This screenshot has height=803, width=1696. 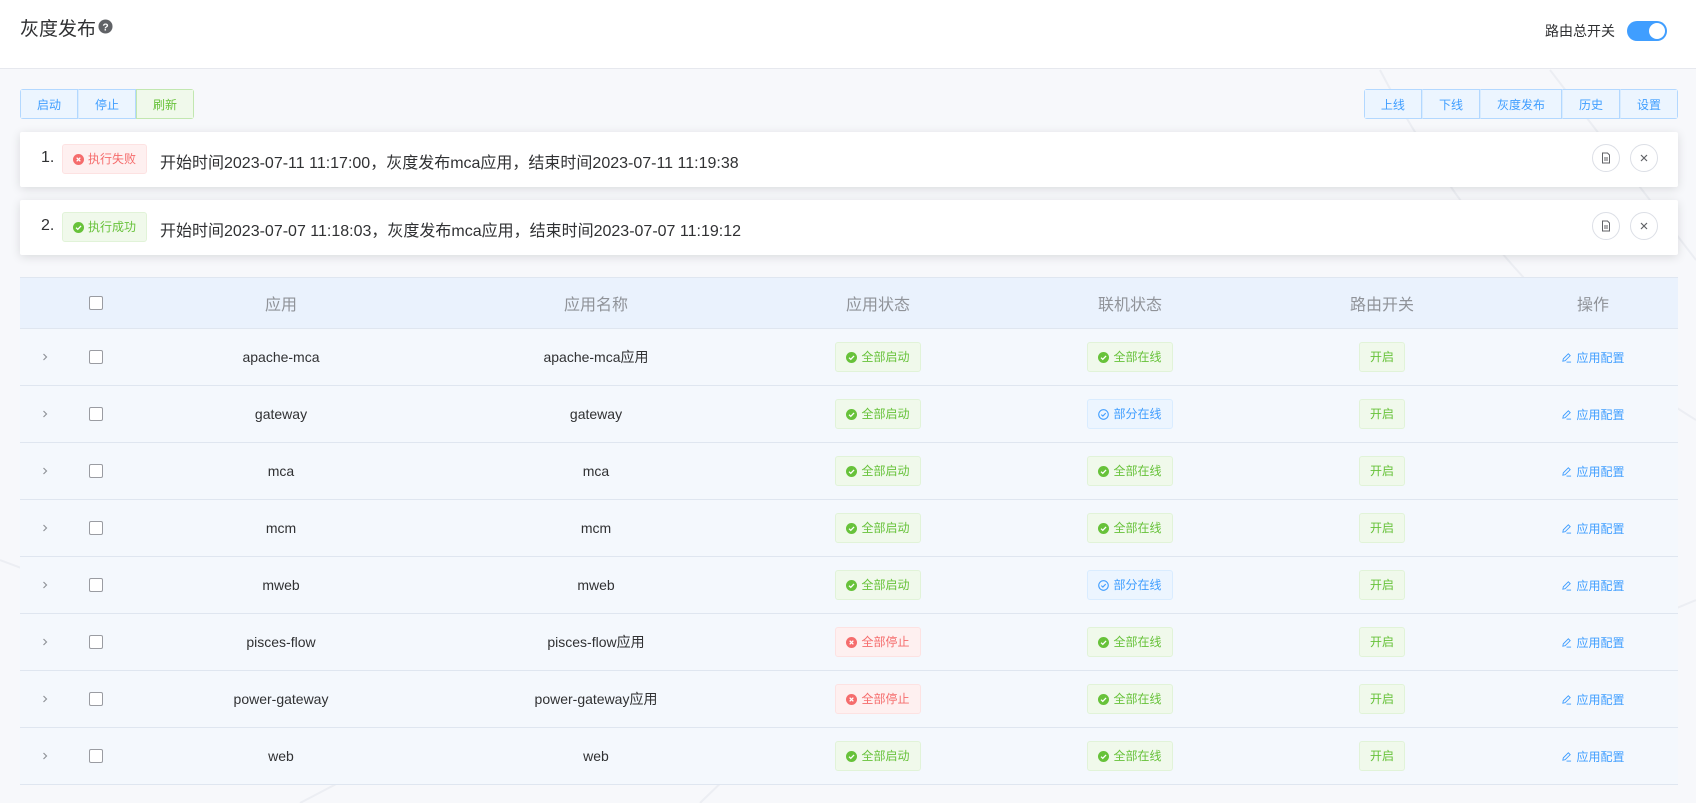 What do you see at coordinates (877, 305) in the screenshot?
I see `column-header-app-status: 应用状态` at bounding box center [877, 305].